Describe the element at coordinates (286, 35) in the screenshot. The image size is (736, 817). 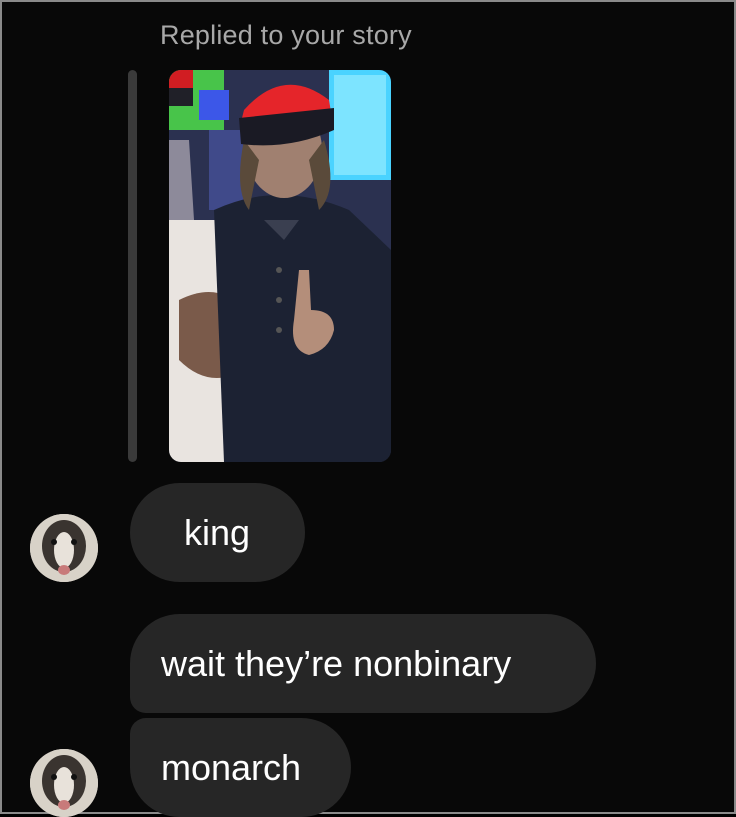
I see `story-reply-caption: Replied to your story` at that location.